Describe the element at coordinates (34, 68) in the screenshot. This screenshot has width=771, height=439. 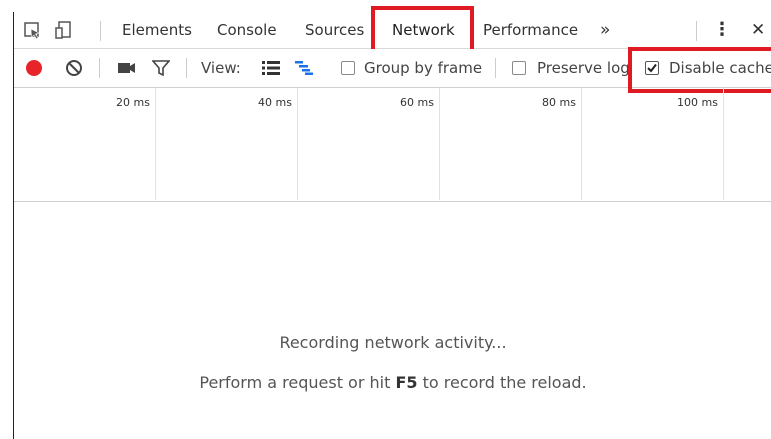
I see `record-icon` at that location.